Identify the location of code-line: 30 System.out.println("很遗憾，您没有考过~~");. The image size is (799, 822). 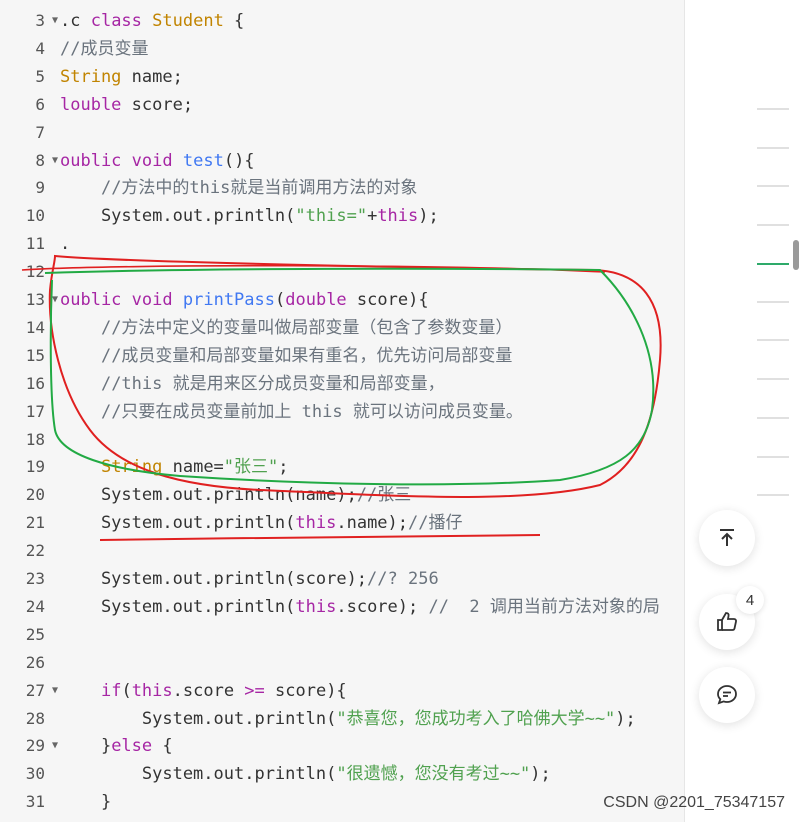
(342, 774).